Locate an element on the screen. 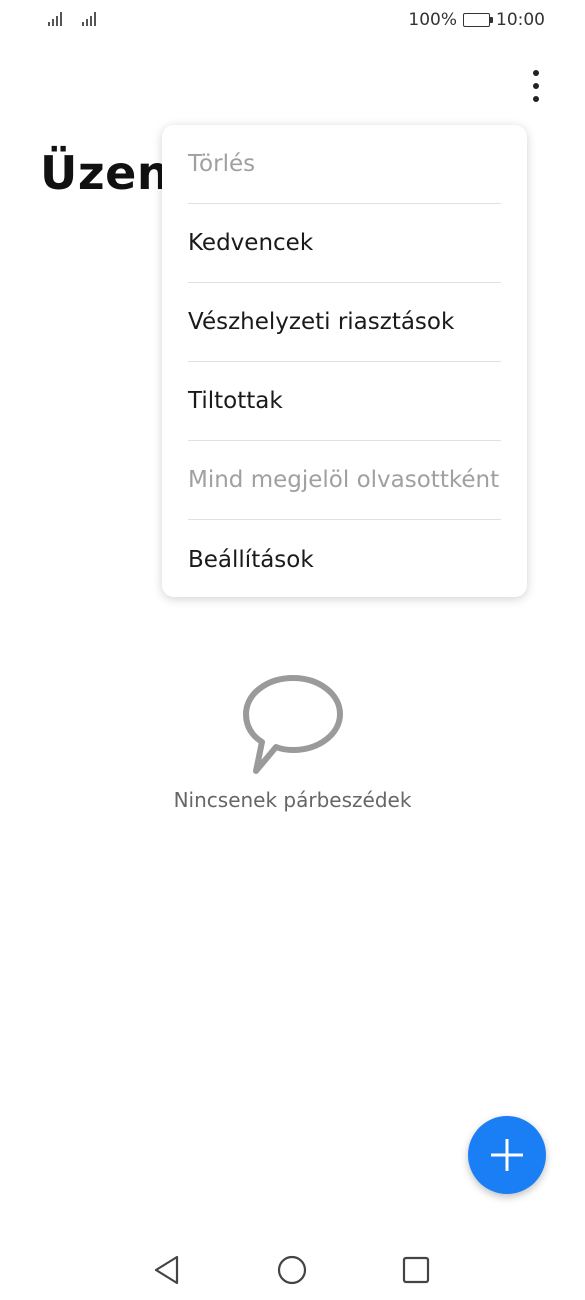 The height and width of the screenshot is (1300, 585). menu-item-settings: Beállítások is located at coordinates (344, 559).